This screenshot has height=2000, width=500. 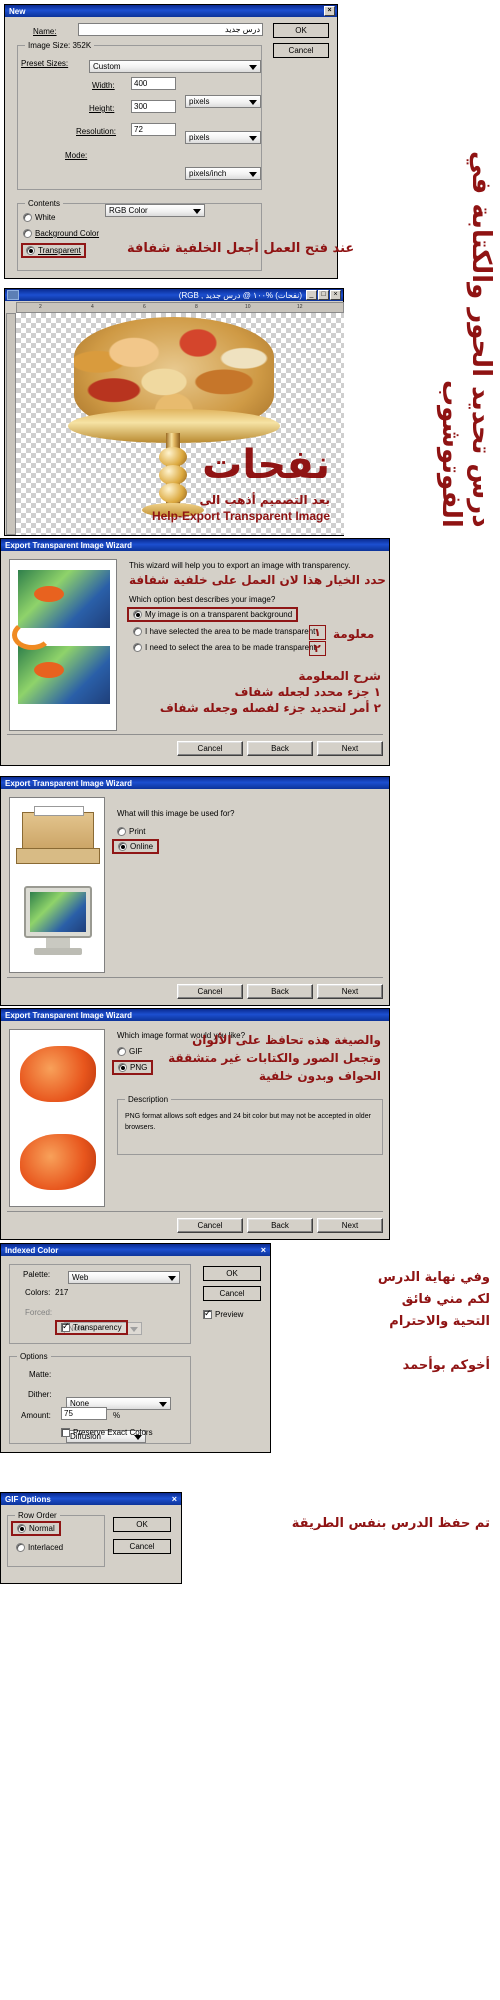 I want to click on wizard3-next-button: Next, so click(x=350, y=1225).